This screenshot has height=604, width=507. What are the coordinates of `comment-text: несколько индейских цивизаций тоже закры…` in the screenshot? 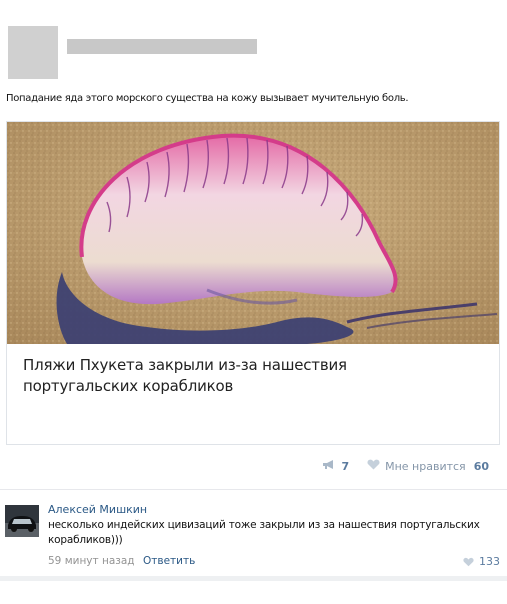 It's located at (264, 532).